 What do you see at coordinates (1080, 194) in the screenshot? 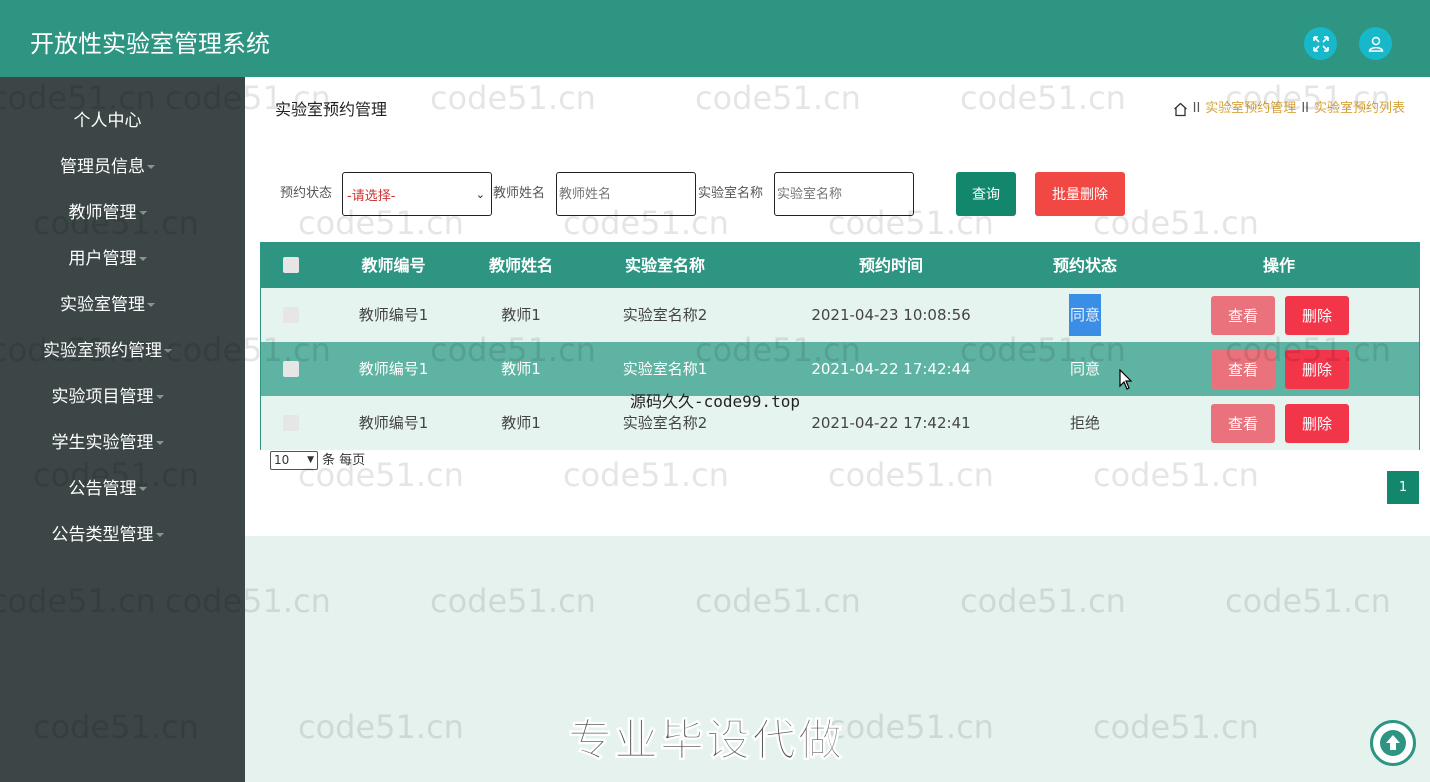
I see `batch-delete-button: 批量删除` at bounding box center [1080, 194].